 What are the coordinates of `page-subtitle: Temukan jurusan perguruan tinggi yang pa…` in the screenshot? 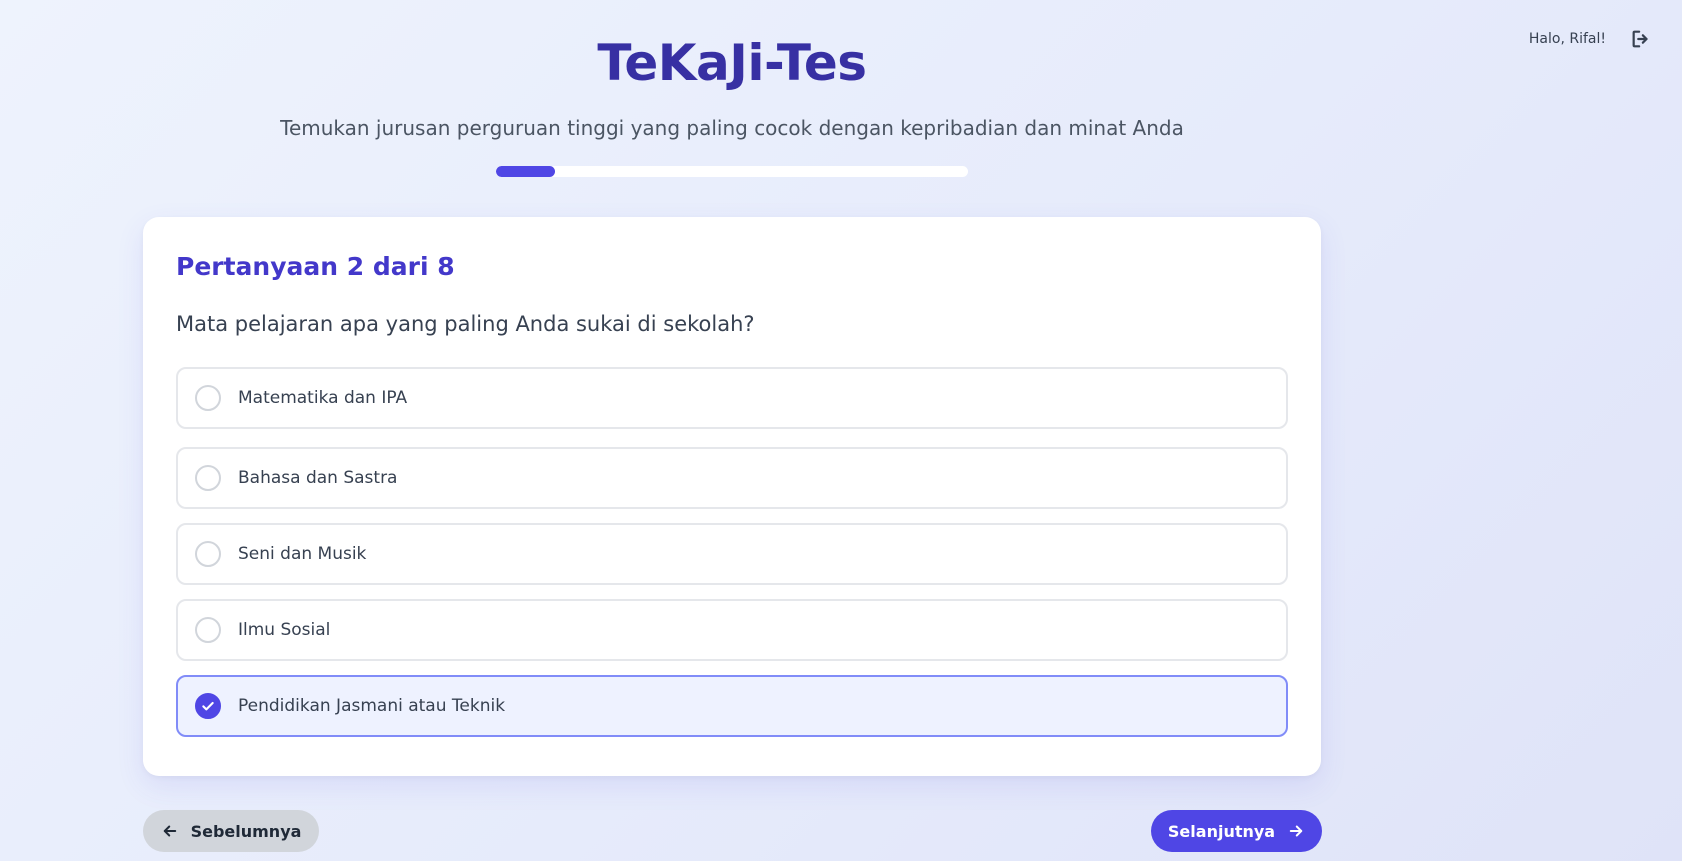 It's located at (732, 128).